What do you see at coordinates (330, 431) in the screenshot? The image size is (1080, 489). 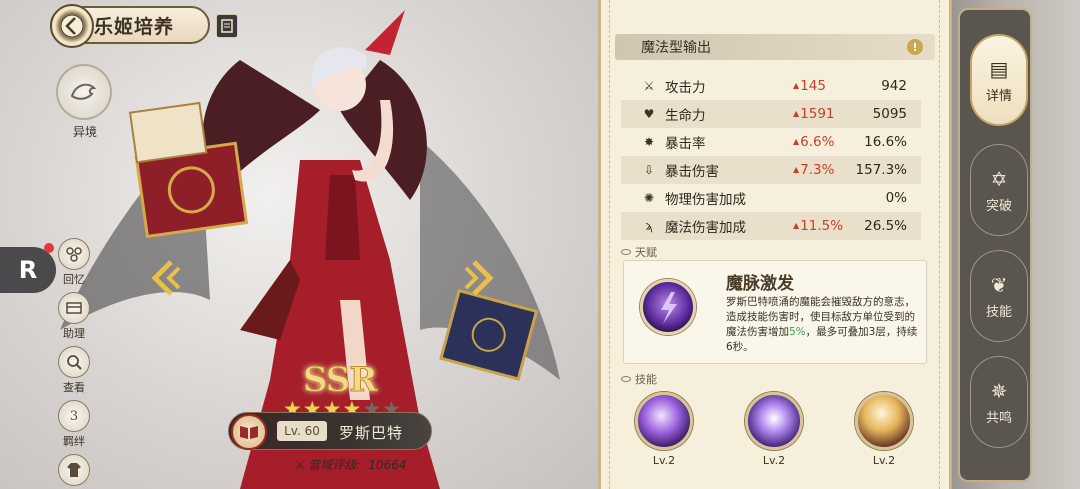 I see `character-name-plate: Lv. 60 罗斯巴特` at bounding box center [330, 431].